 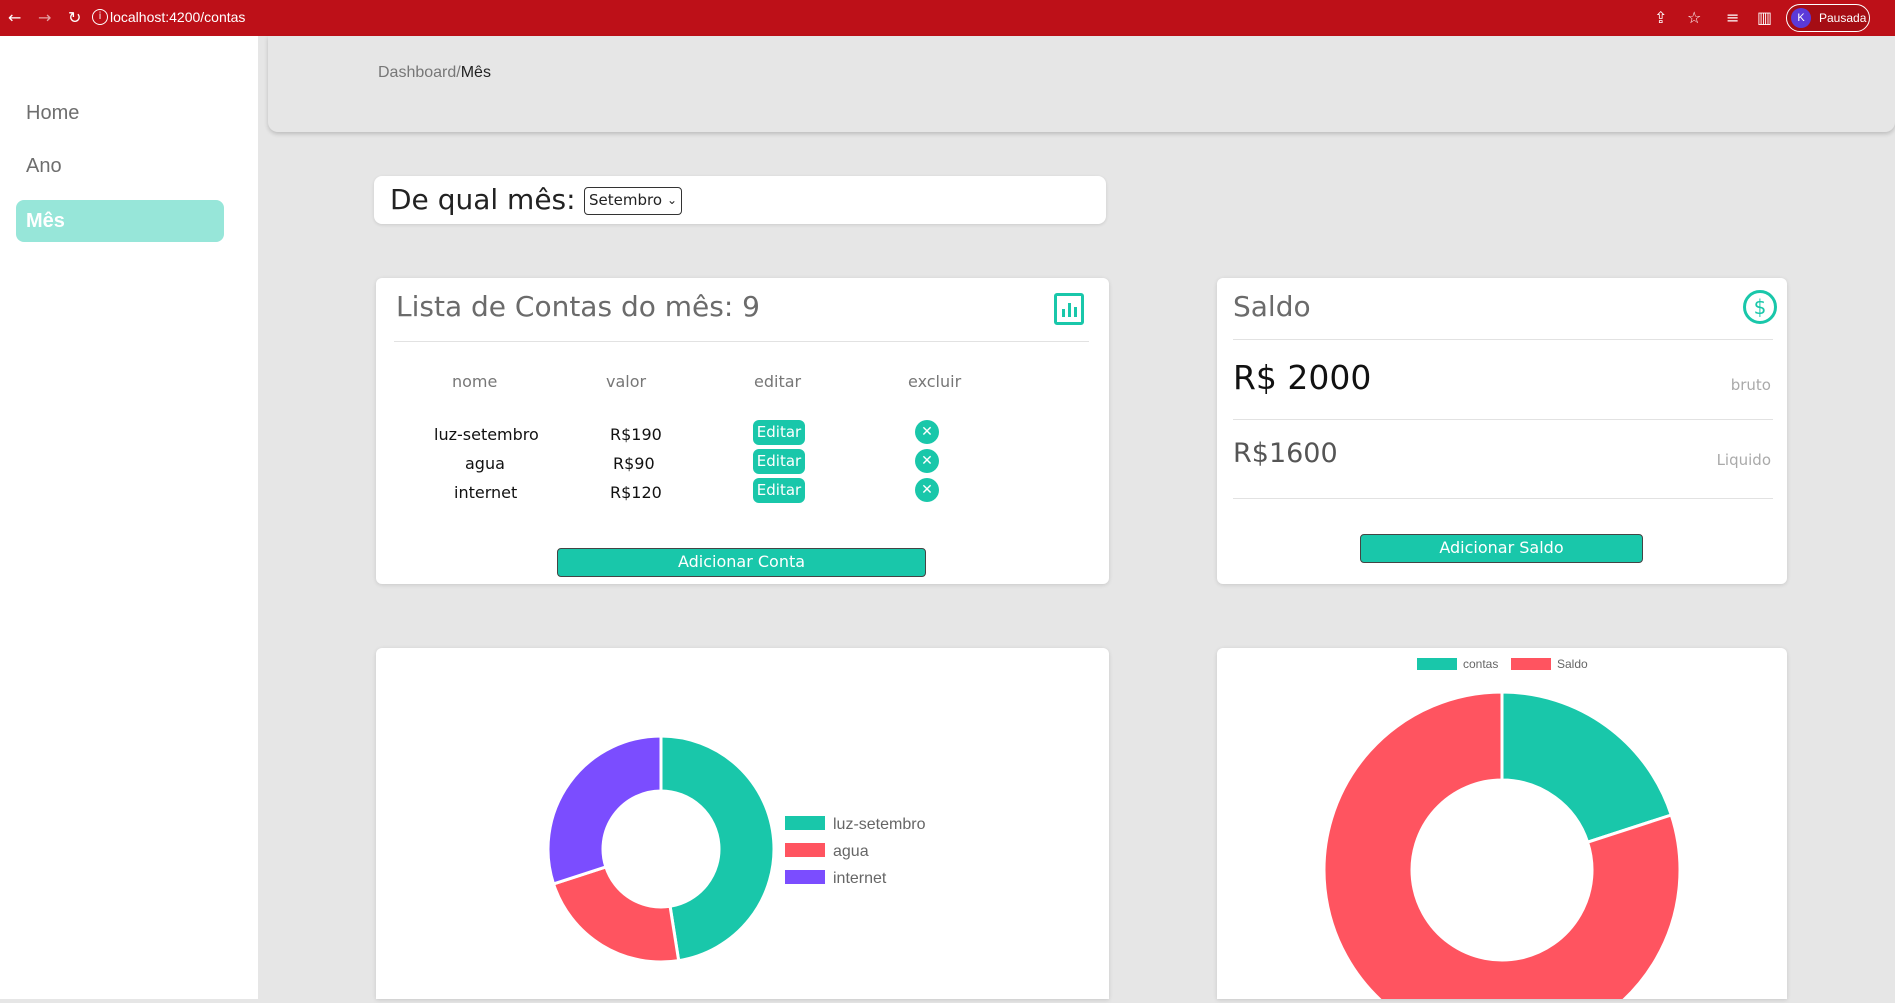 I want to click on month-selector-label: De qual mês:, so click(x=483, y=199).